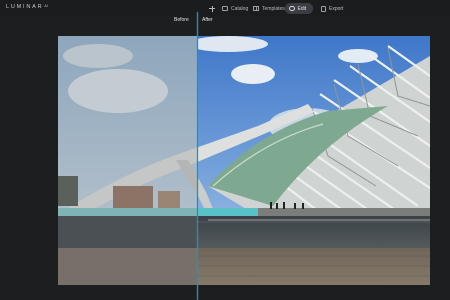 Image resolution: width=450 pixels, height=300 pixels. What do you see at coordinates (336, 8) in the screenshot?
I see `tab-export-label: Export` at bounding box center [336, 8].